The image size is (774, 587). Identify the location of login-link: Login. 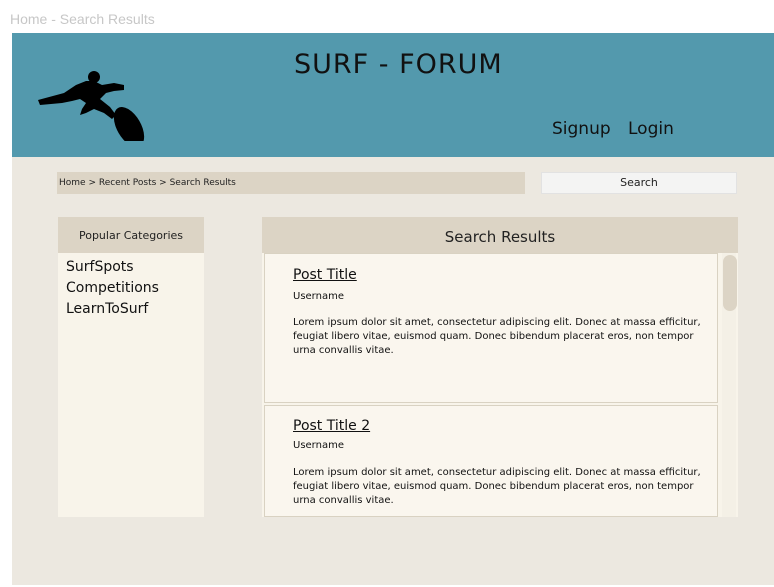
(651, 129).